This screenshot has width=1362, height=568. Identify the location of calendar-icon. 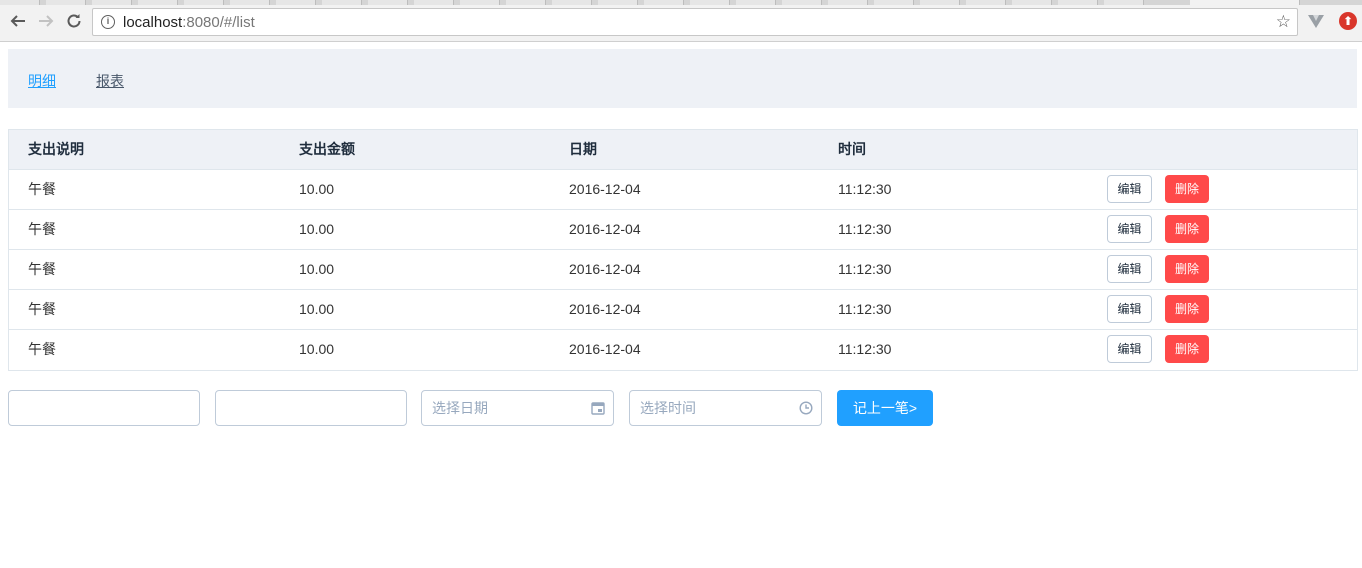
(598, 408).